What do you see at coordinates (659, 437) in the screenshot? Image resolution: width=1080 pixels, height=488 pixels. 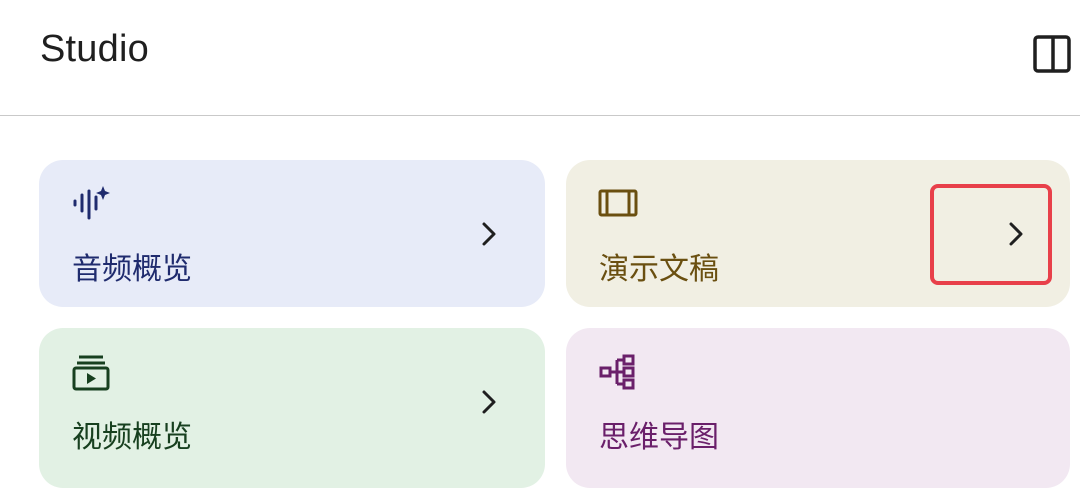 I see `card-label: 思维导图` at bounding box center [659, 437].